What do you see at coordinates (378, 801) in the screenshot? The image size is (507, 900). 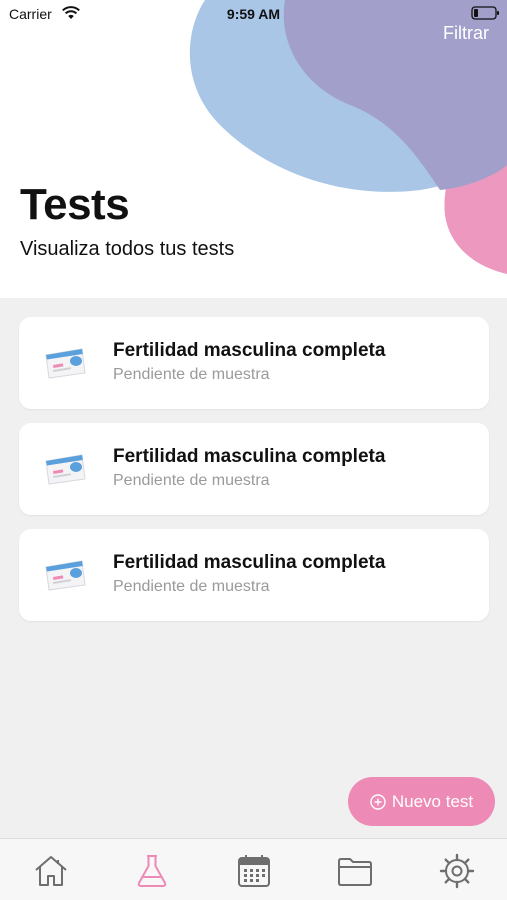 I see `plus-circle-icon` at bounding box center [378, 801].